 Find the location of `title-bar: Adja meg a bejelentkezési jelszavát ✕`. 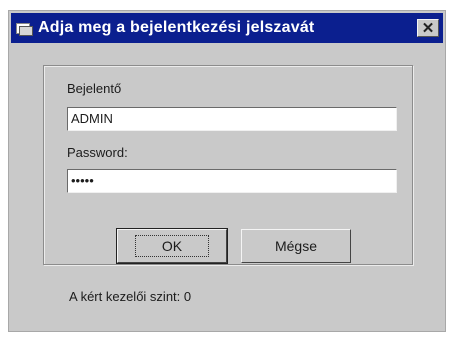

title-bar: Adja meg a bejelentkezési jelszavát ✕ is located at coordinates (227, 28).